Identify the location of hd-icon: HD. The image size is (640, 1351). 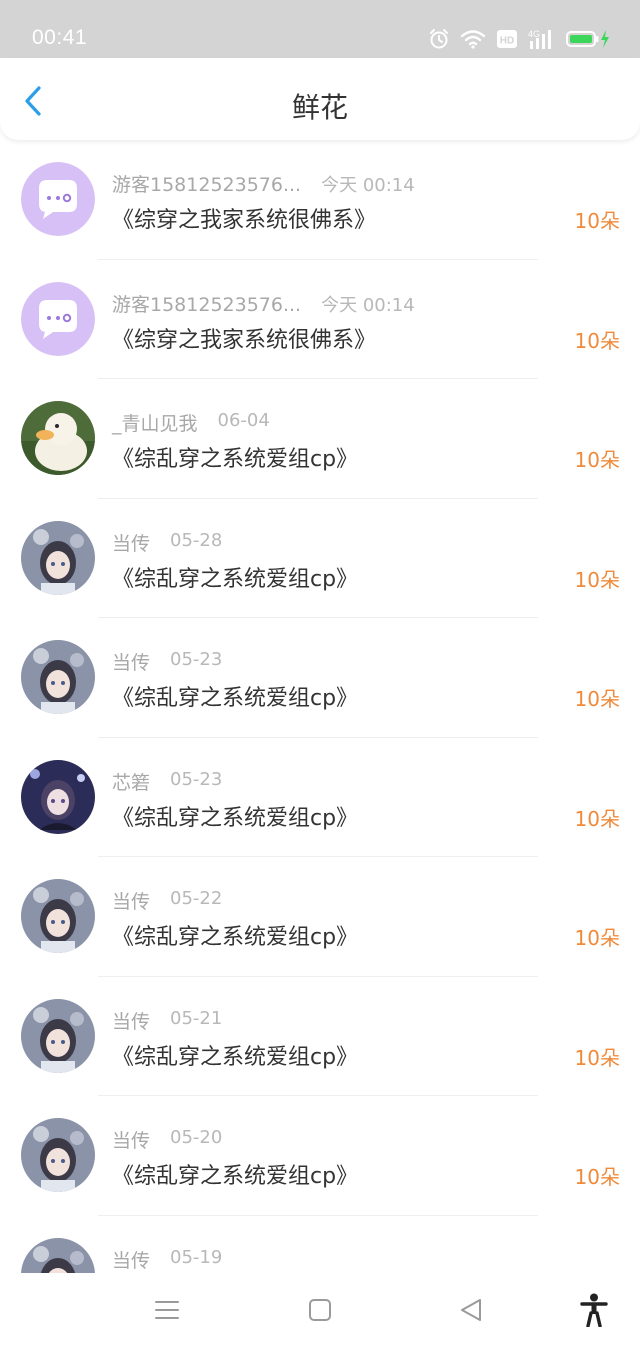
(507, 39).